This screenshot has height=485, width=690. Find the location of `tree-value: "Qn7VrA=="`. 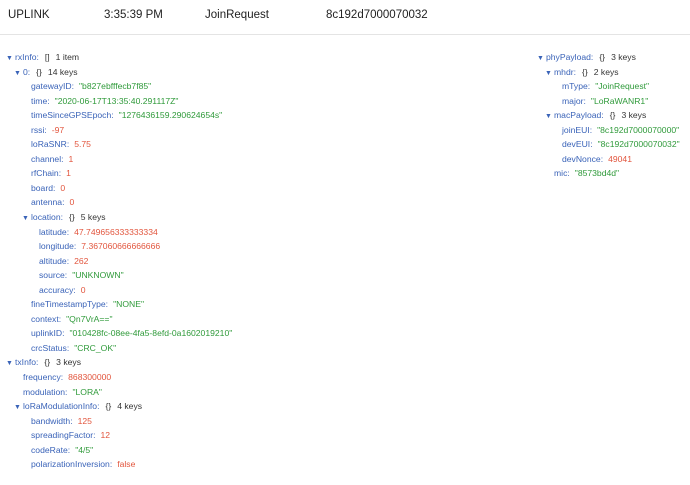

tree-value: "Qn7VrA==" is located at coordinates (89, 318).